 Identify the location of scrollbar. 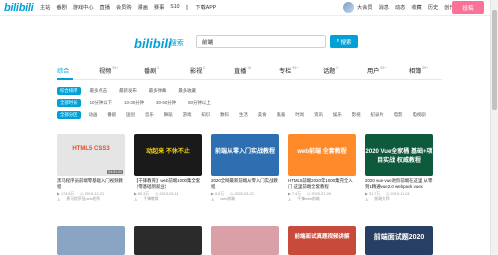
(494, 127).